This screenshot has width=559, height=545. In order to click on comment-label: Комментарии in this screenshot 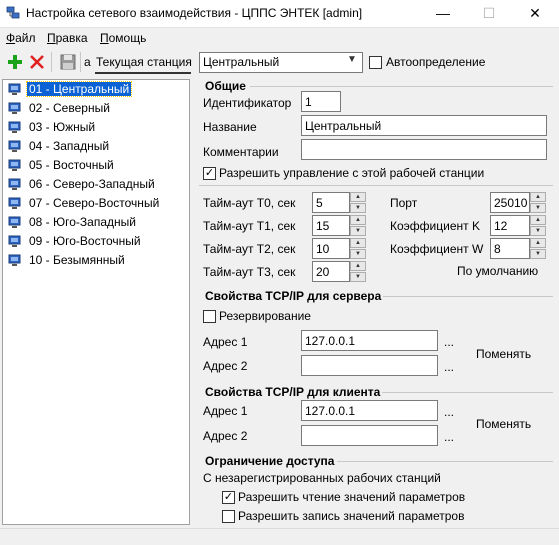, I will do `click(241, 152)`.